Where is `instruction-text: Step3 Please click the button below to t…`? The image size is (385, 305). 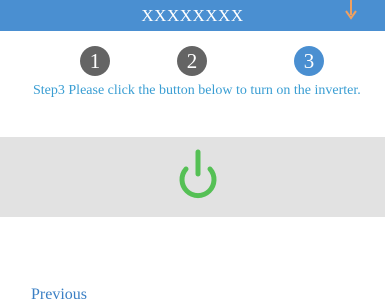
instruction-text: Step3 Please click the button below to t… is located at coordinates (197, 90).